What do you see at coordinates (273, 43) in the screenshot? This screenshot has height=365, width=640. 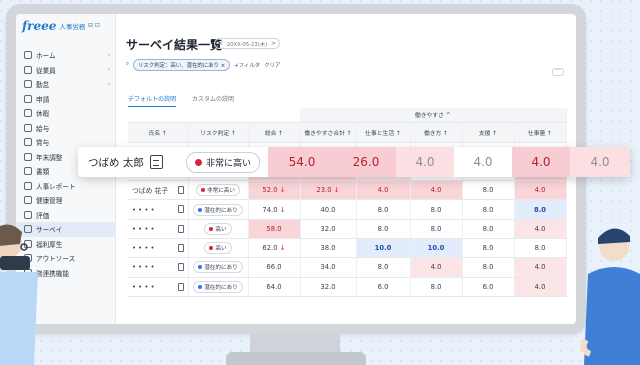 I see `next-date-icon: >` at bounding box center [273, 43].